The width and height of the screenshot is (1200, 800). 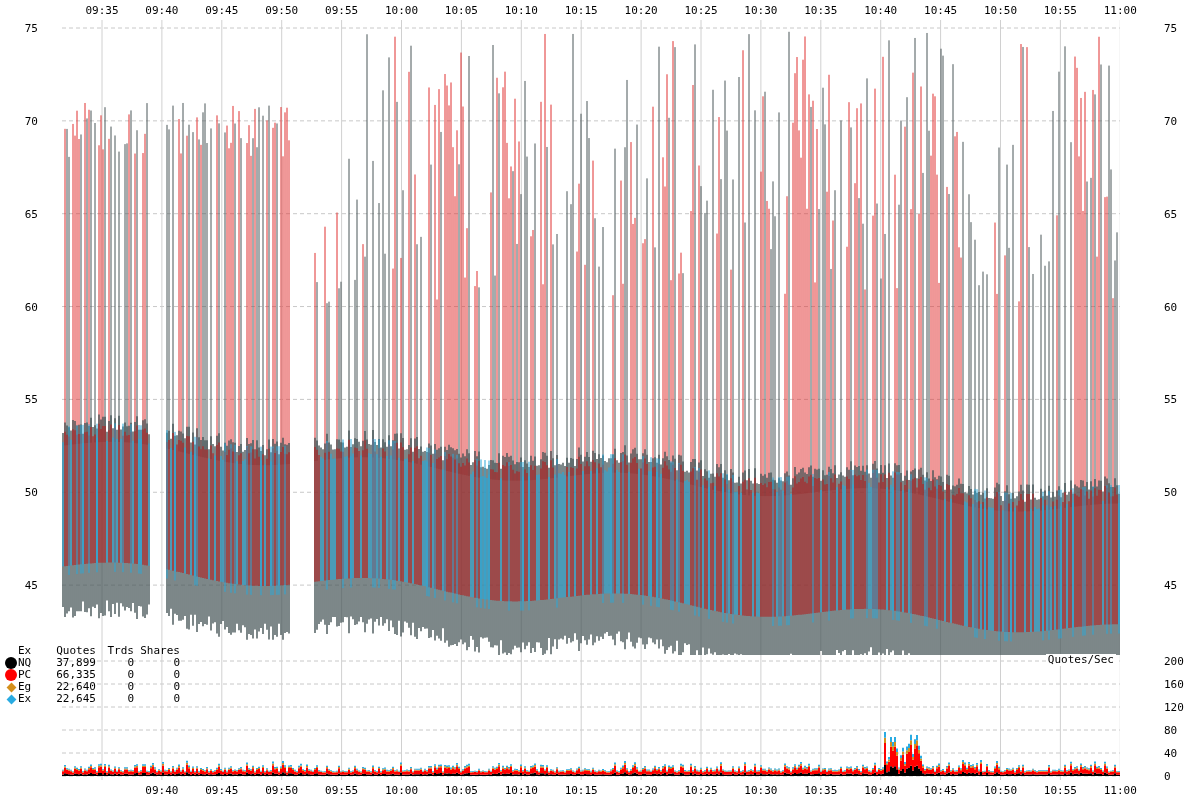 What do you see at coordinates (75, 651) in the screenshot?
I see `legend-header: Quotes` at bounding box center [75, 651].